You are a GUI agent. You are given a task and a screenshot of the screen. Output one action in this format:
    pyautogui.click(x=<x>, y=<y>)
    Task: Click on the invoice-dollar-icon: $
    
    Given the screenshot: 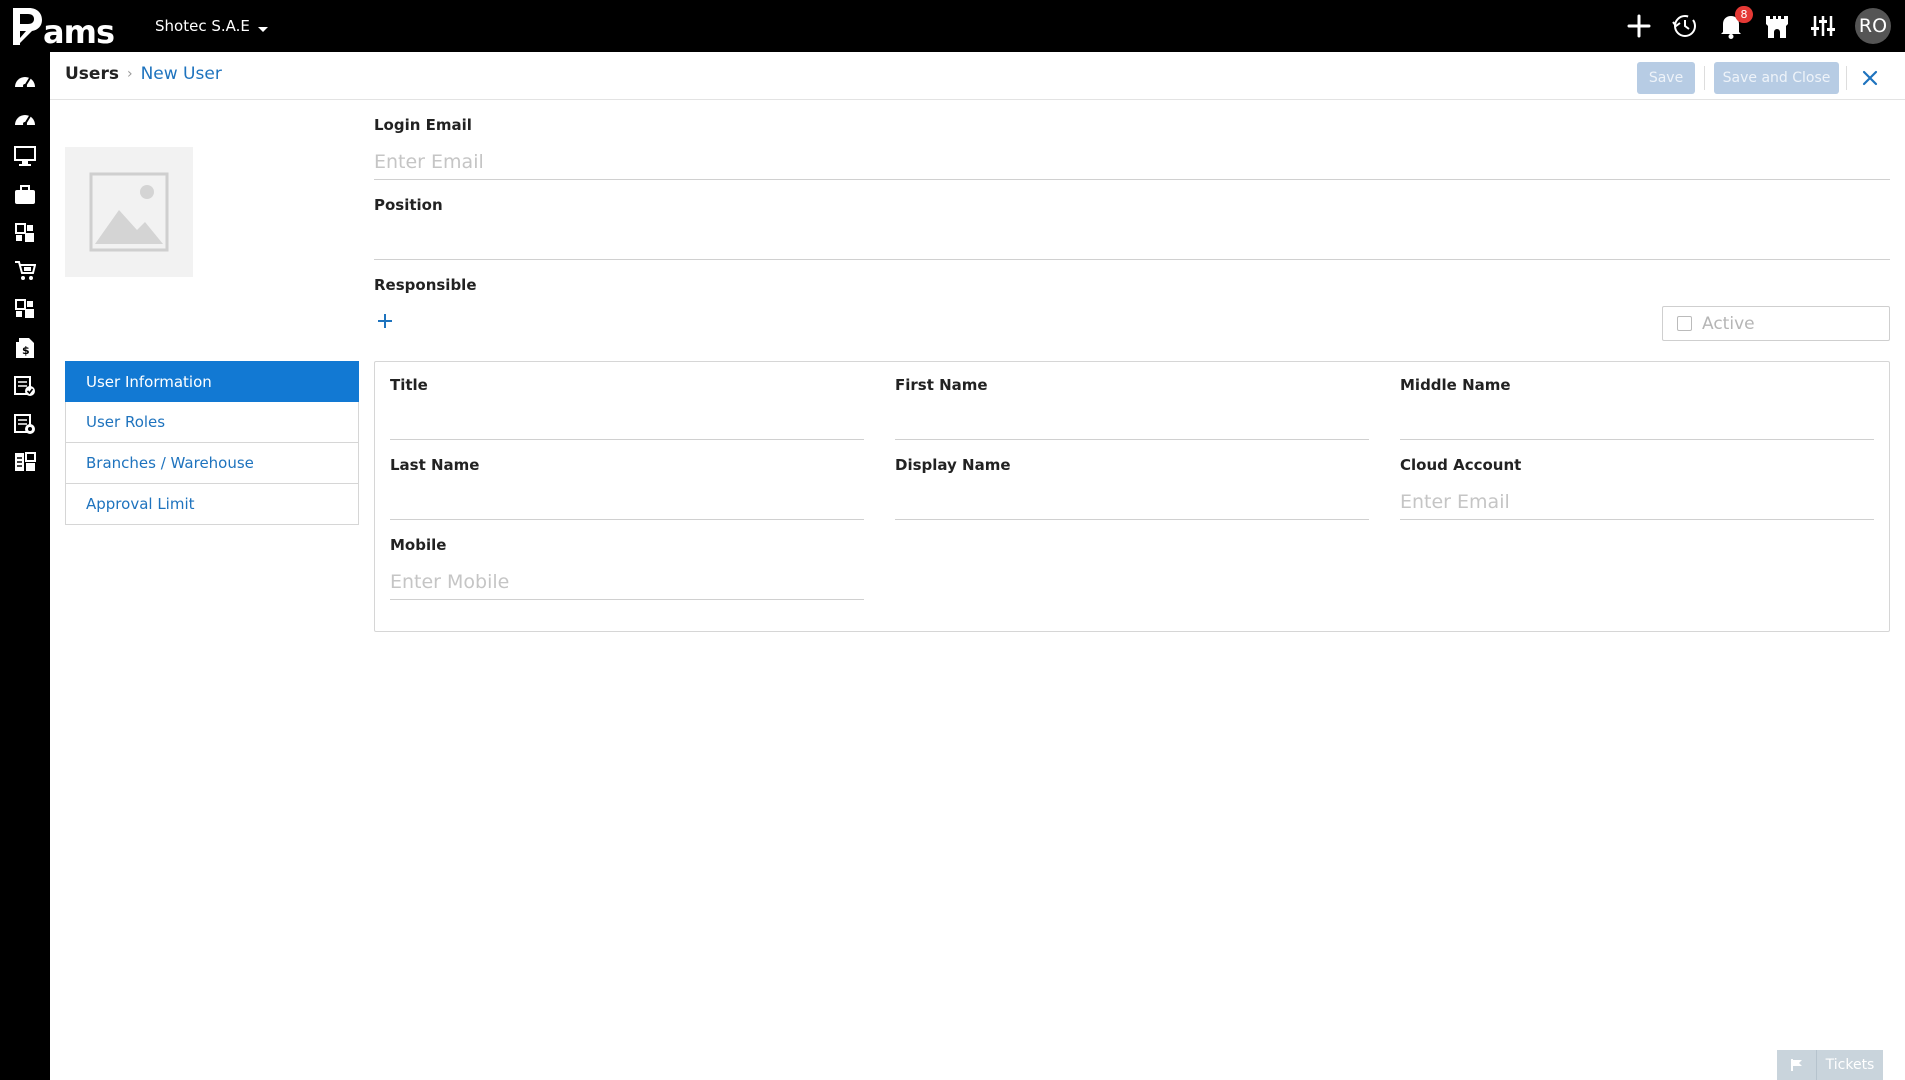 What is the action you would take?
    pyautogui.click(x=25, y=348)
    